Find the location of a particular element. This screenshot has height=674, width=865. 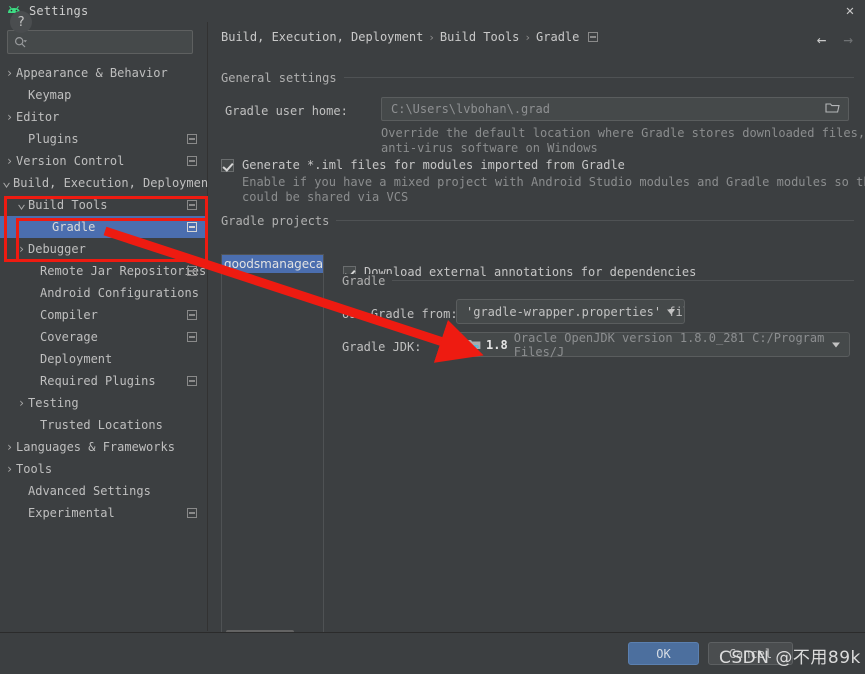

use-gradle-from-value: 'gradle-wrapper.properties' file is located at coordinates (575, 311).